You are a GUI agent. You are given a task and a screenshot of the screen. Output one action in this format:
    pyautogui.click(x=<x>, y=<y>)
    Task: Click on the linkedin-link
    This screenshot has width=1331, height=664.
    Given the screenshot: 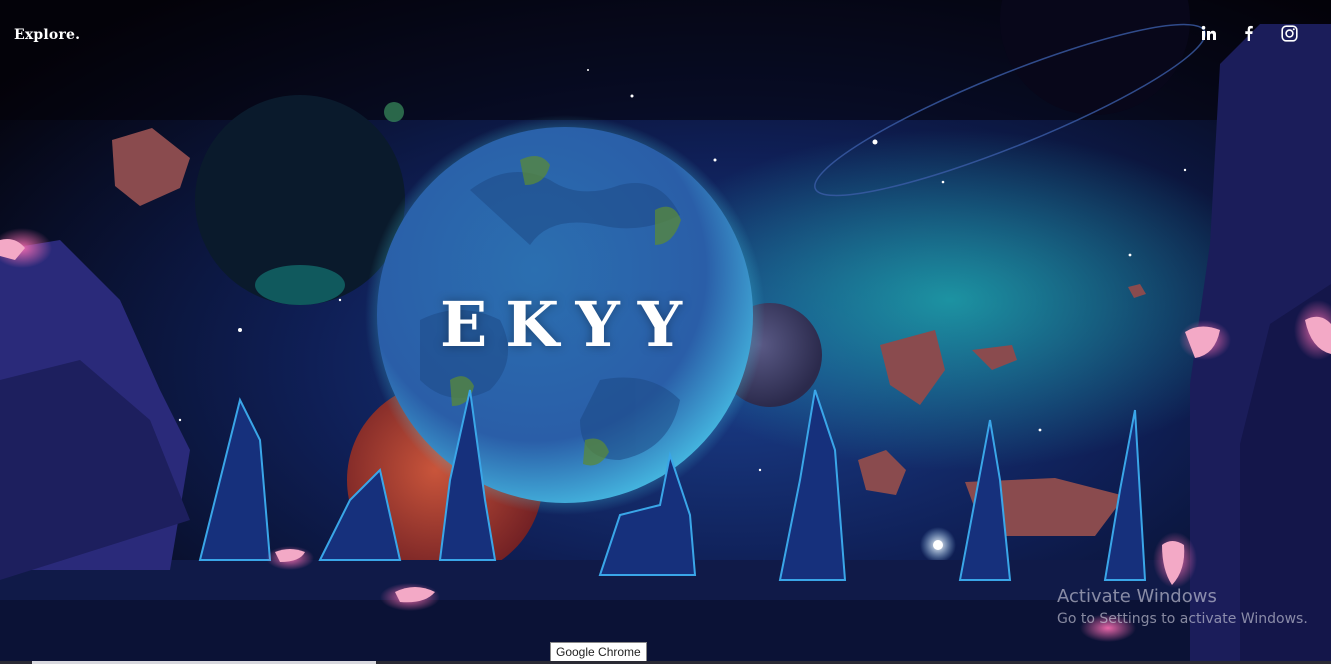 What is the action you would take?
    pyautogui.click(x=1209, y=33)
    